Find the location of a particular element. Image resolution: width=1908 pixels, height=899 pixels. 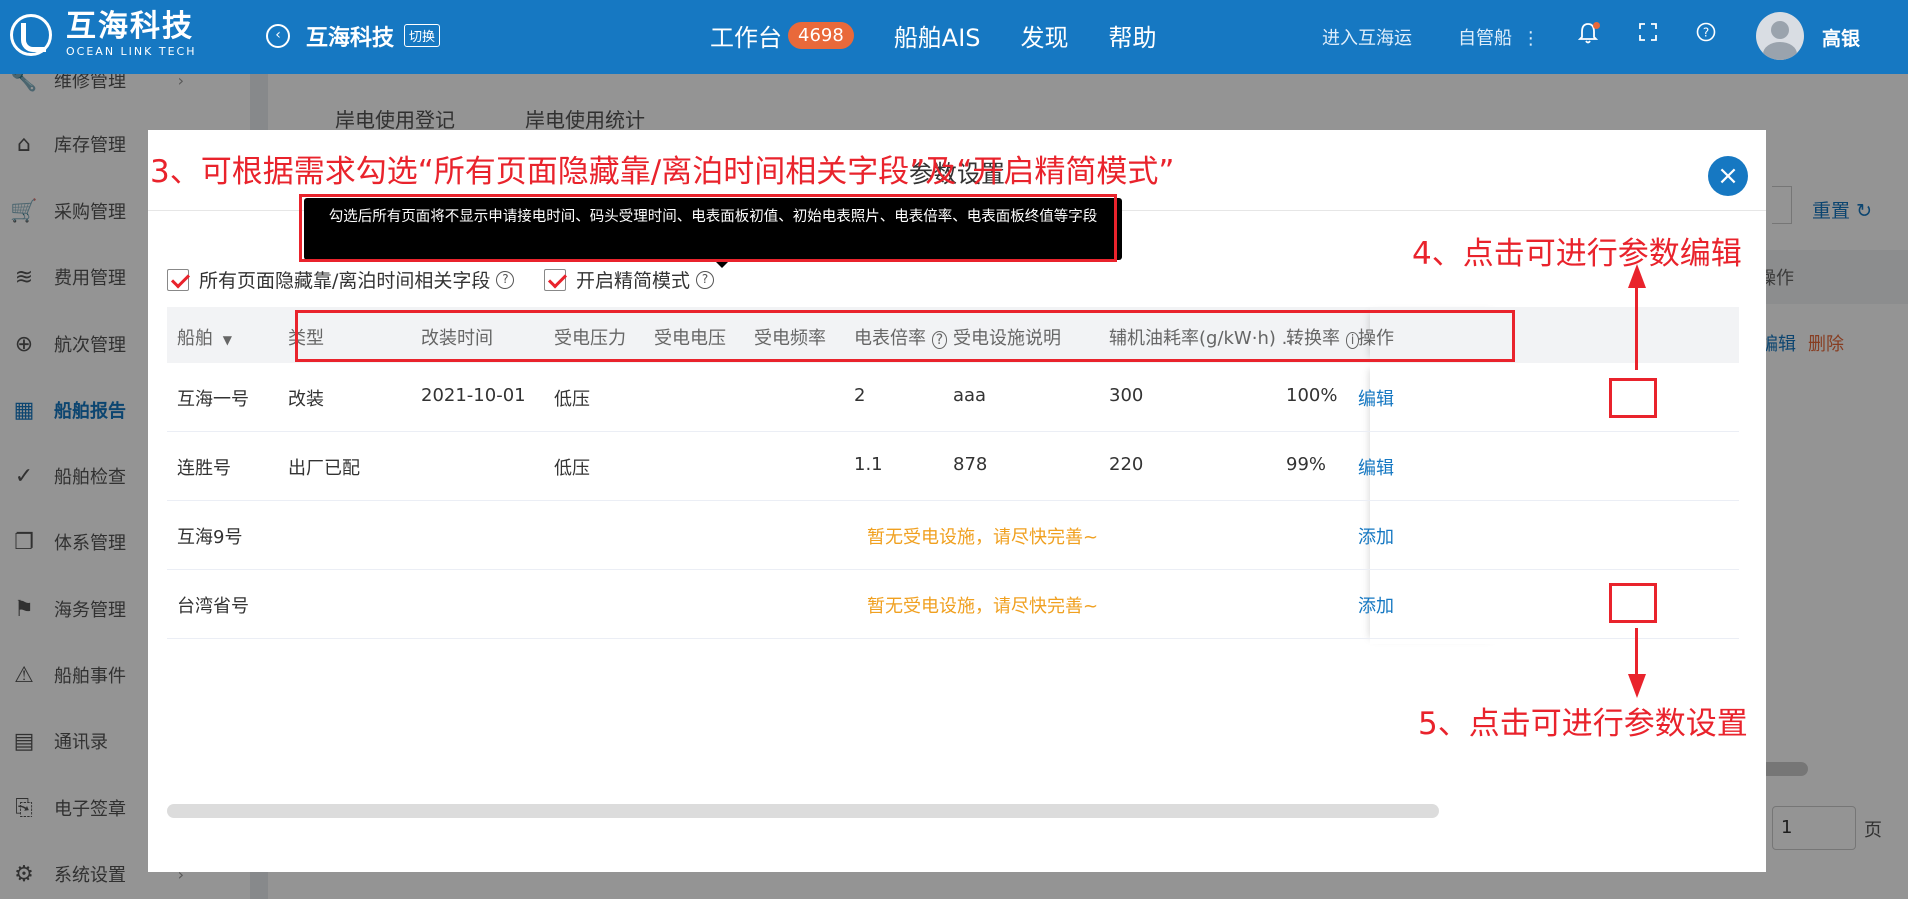

hide-berth-fields-label: 所有页面隐藏靠/离泊时间相关字段 is located at coordinates (345, 281).